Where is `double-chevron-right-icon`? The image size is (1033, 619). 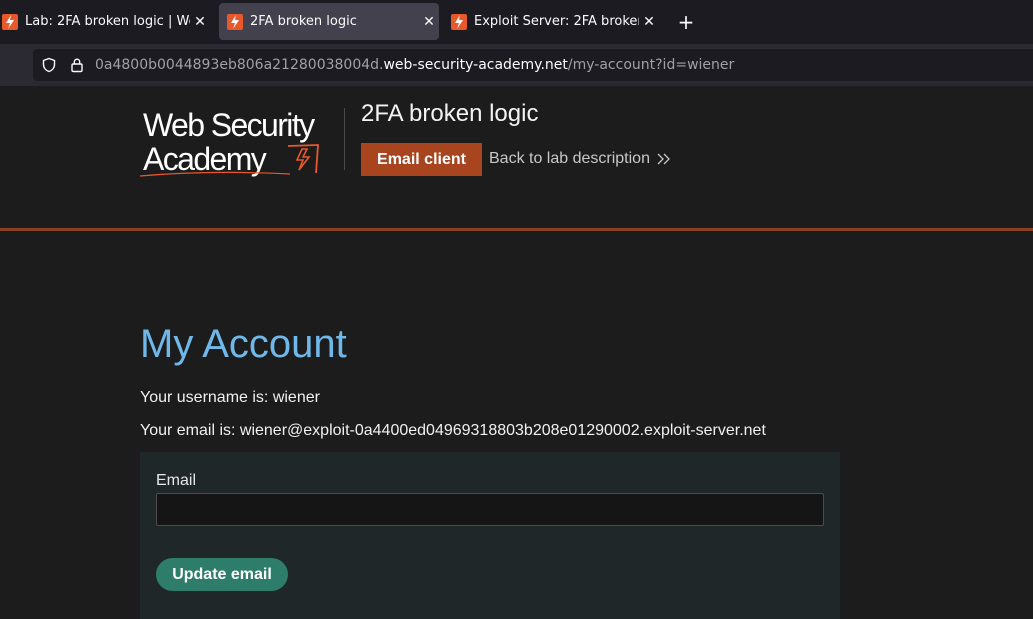
double-chevron-right-icon is located at coordinates (663, 159).